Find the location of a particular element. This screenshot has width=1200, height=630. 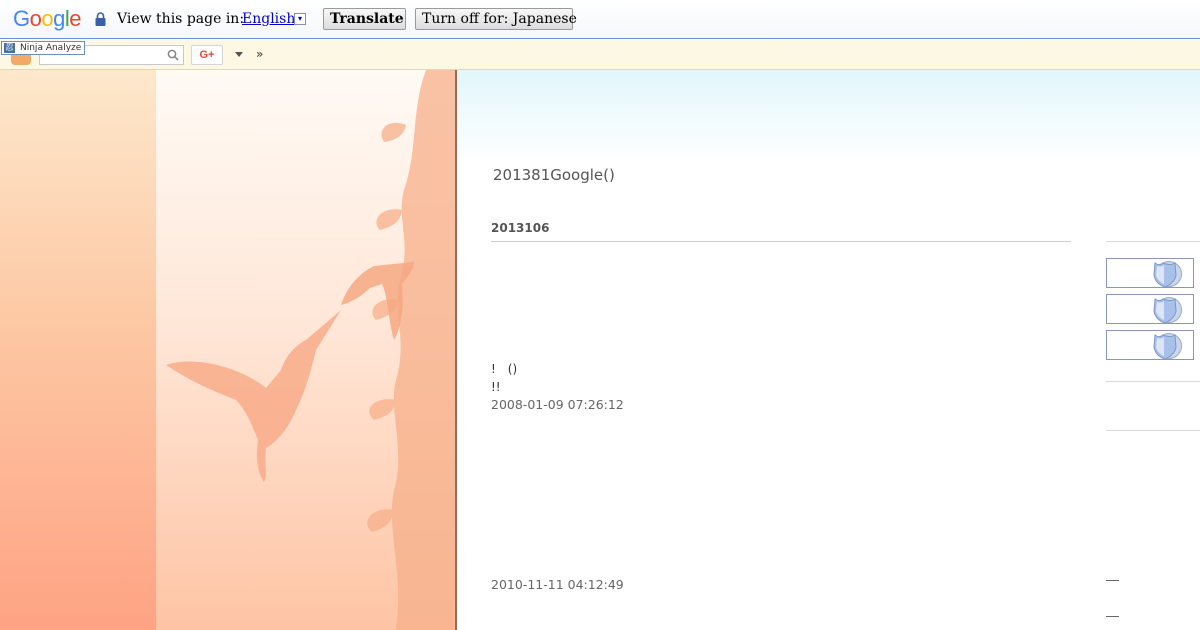

ninja-analyze-tooltip: 忍 Ninja Analyze is located at coordinates (43, 48).